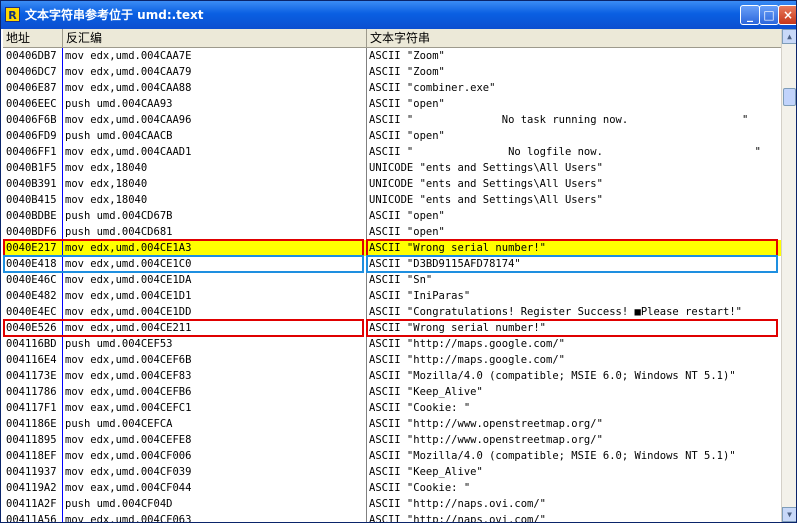 This screenshot has width=797, height=523. Describe the element at coordinates (119, 504) in the screenshot. I see `row-disassembly: push umd.004CF04D` at that location.